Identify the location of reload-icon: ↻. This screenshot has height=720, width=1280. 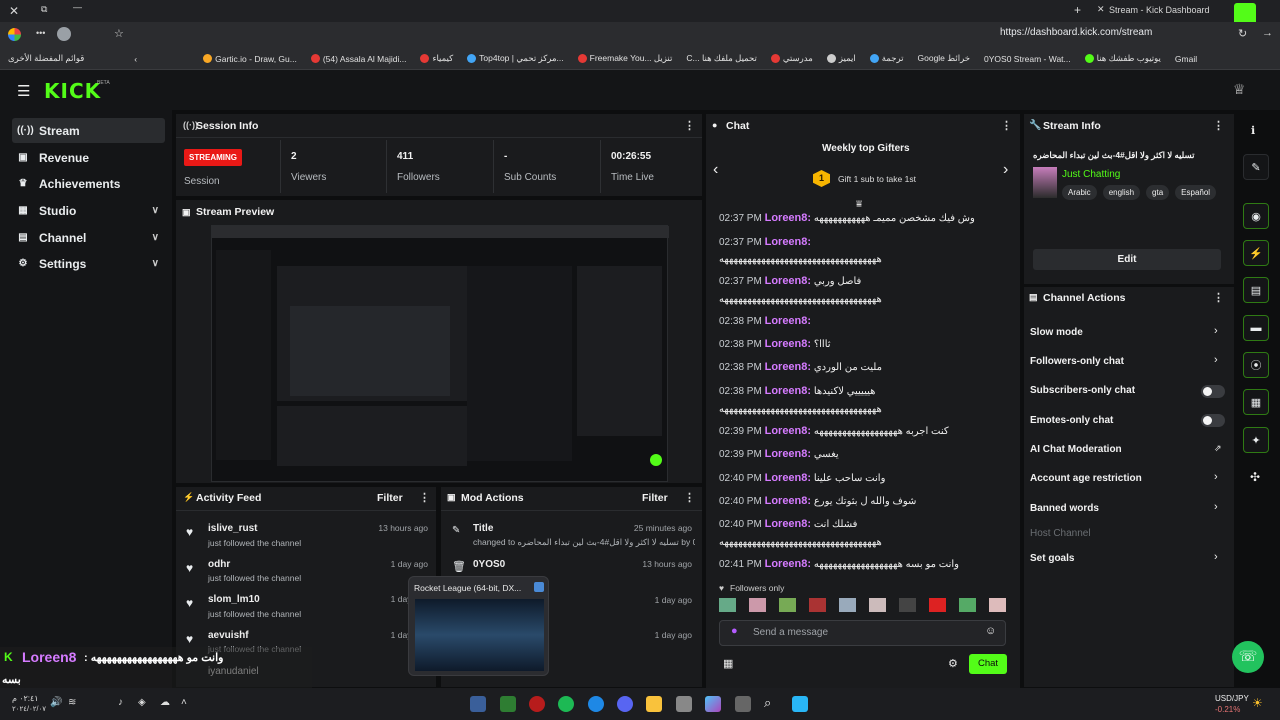
(1242, 33).